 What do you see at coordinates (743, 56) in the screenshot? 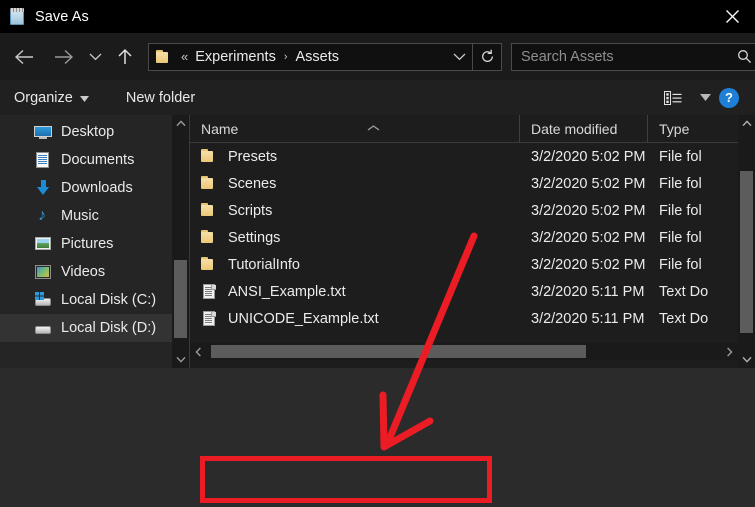
I see `search-icon` at bounding box center [743, 56].